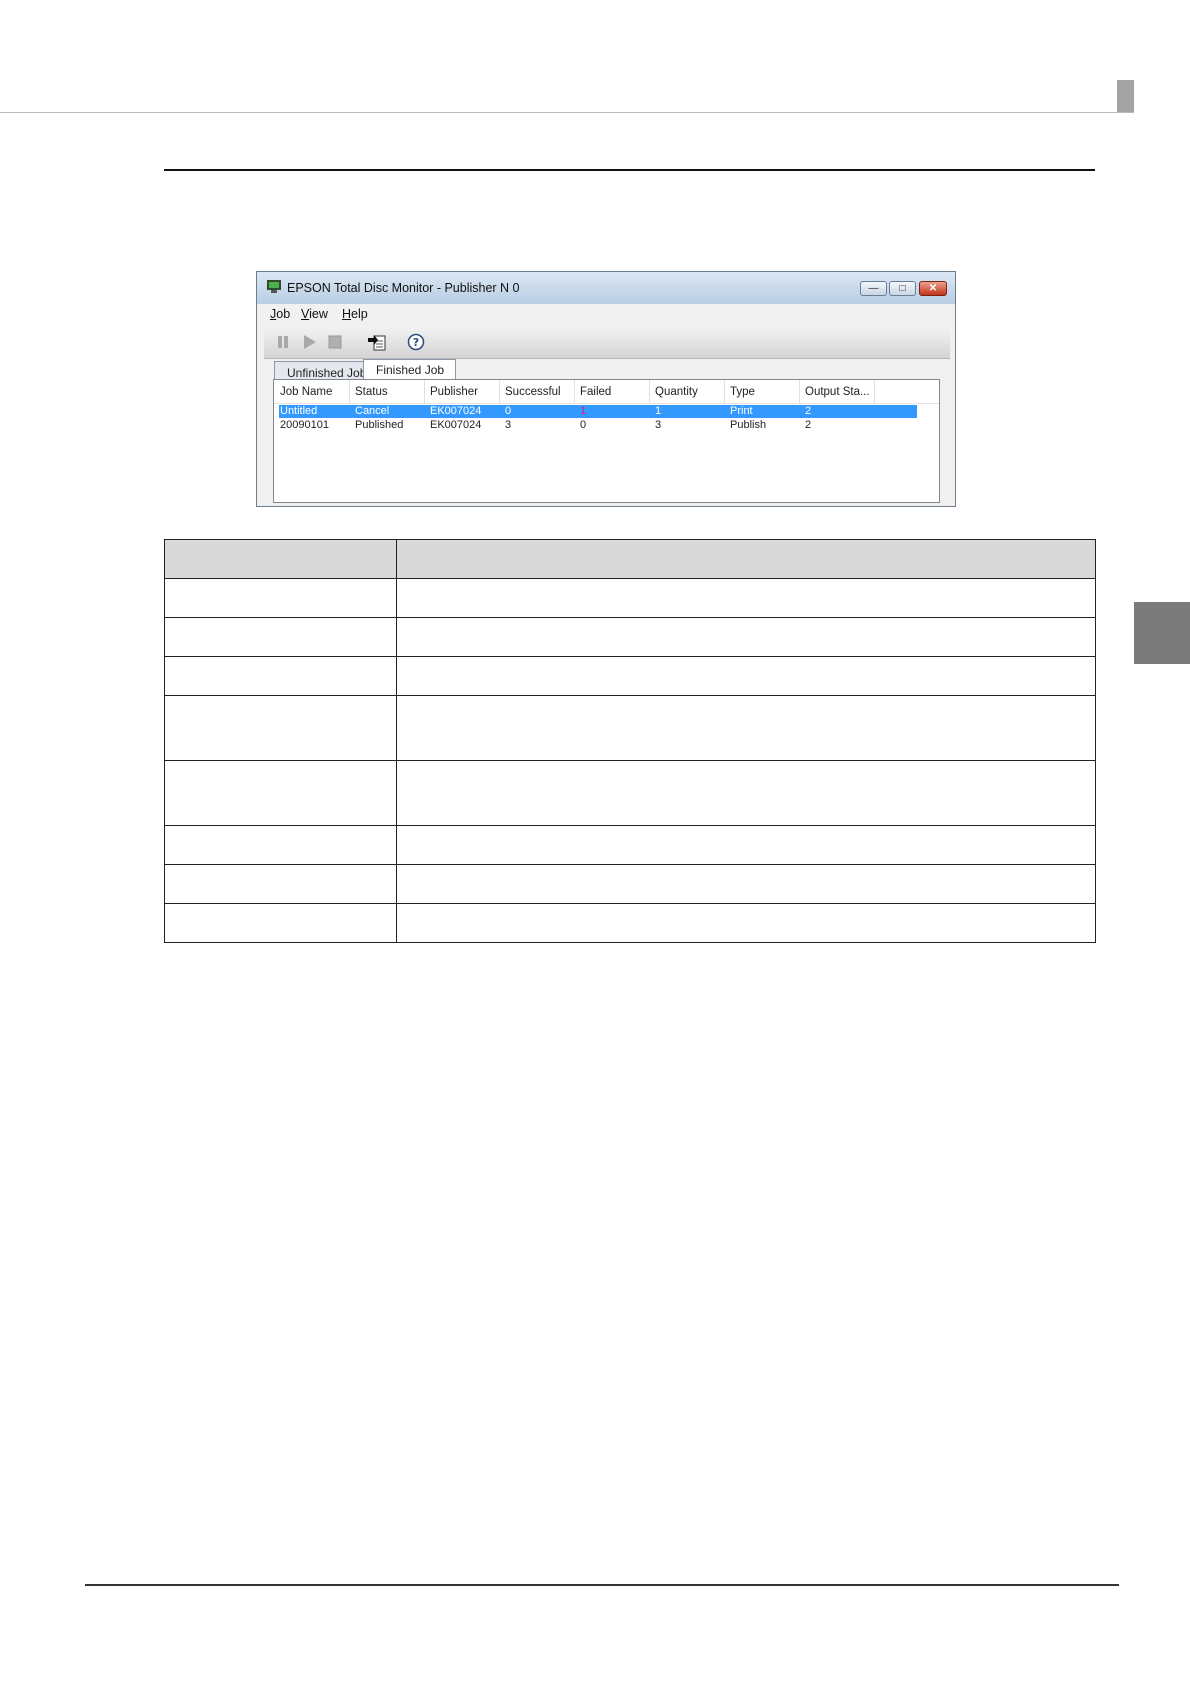 The image size is (1190, 1684). What do you see at coordinates (371, 392) in the screenshot?
I see `col-status: Status` at bounding box center [371, 392].